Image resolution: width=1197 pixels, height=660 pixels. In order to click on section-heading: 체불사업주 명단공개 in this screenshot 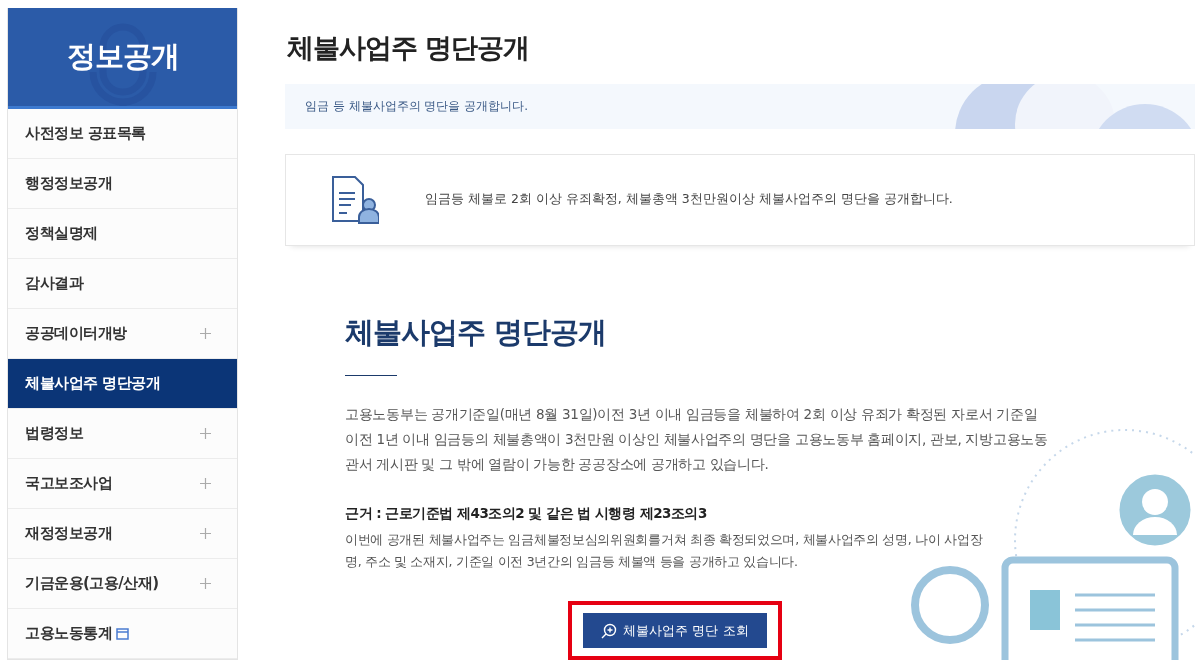, I will do `click(476, 332)`.